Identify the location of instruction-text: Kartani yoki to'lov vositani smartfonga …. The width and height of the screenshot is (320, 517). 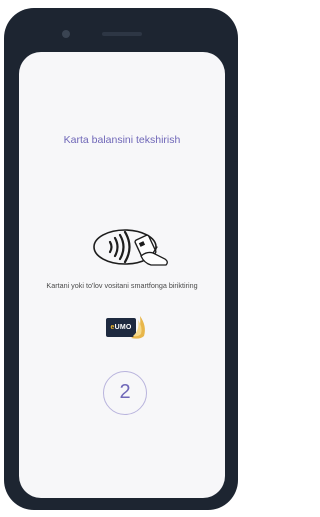
(122, 285).